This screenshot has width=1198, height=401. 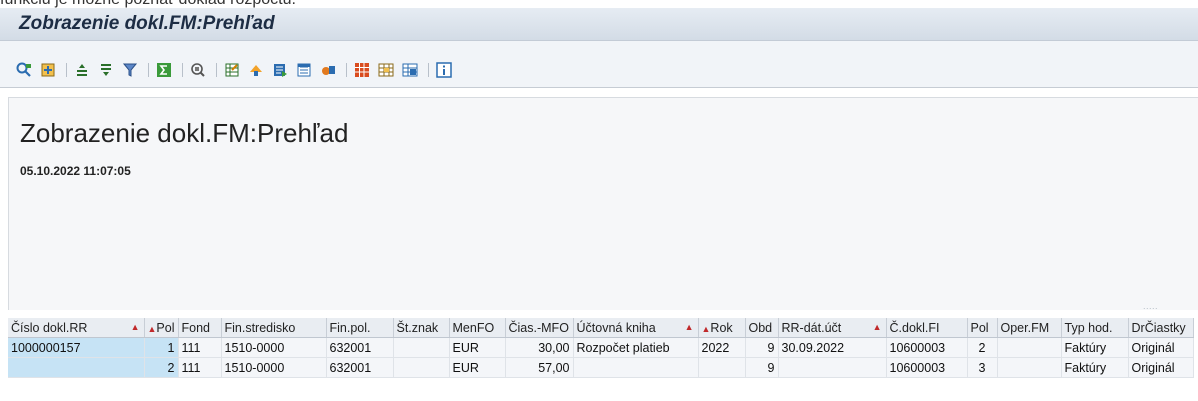 What do you see at coordinates (82, 70) in the screenshot?
I see `sort-ascending-icon` at bounding box center [82, 70].